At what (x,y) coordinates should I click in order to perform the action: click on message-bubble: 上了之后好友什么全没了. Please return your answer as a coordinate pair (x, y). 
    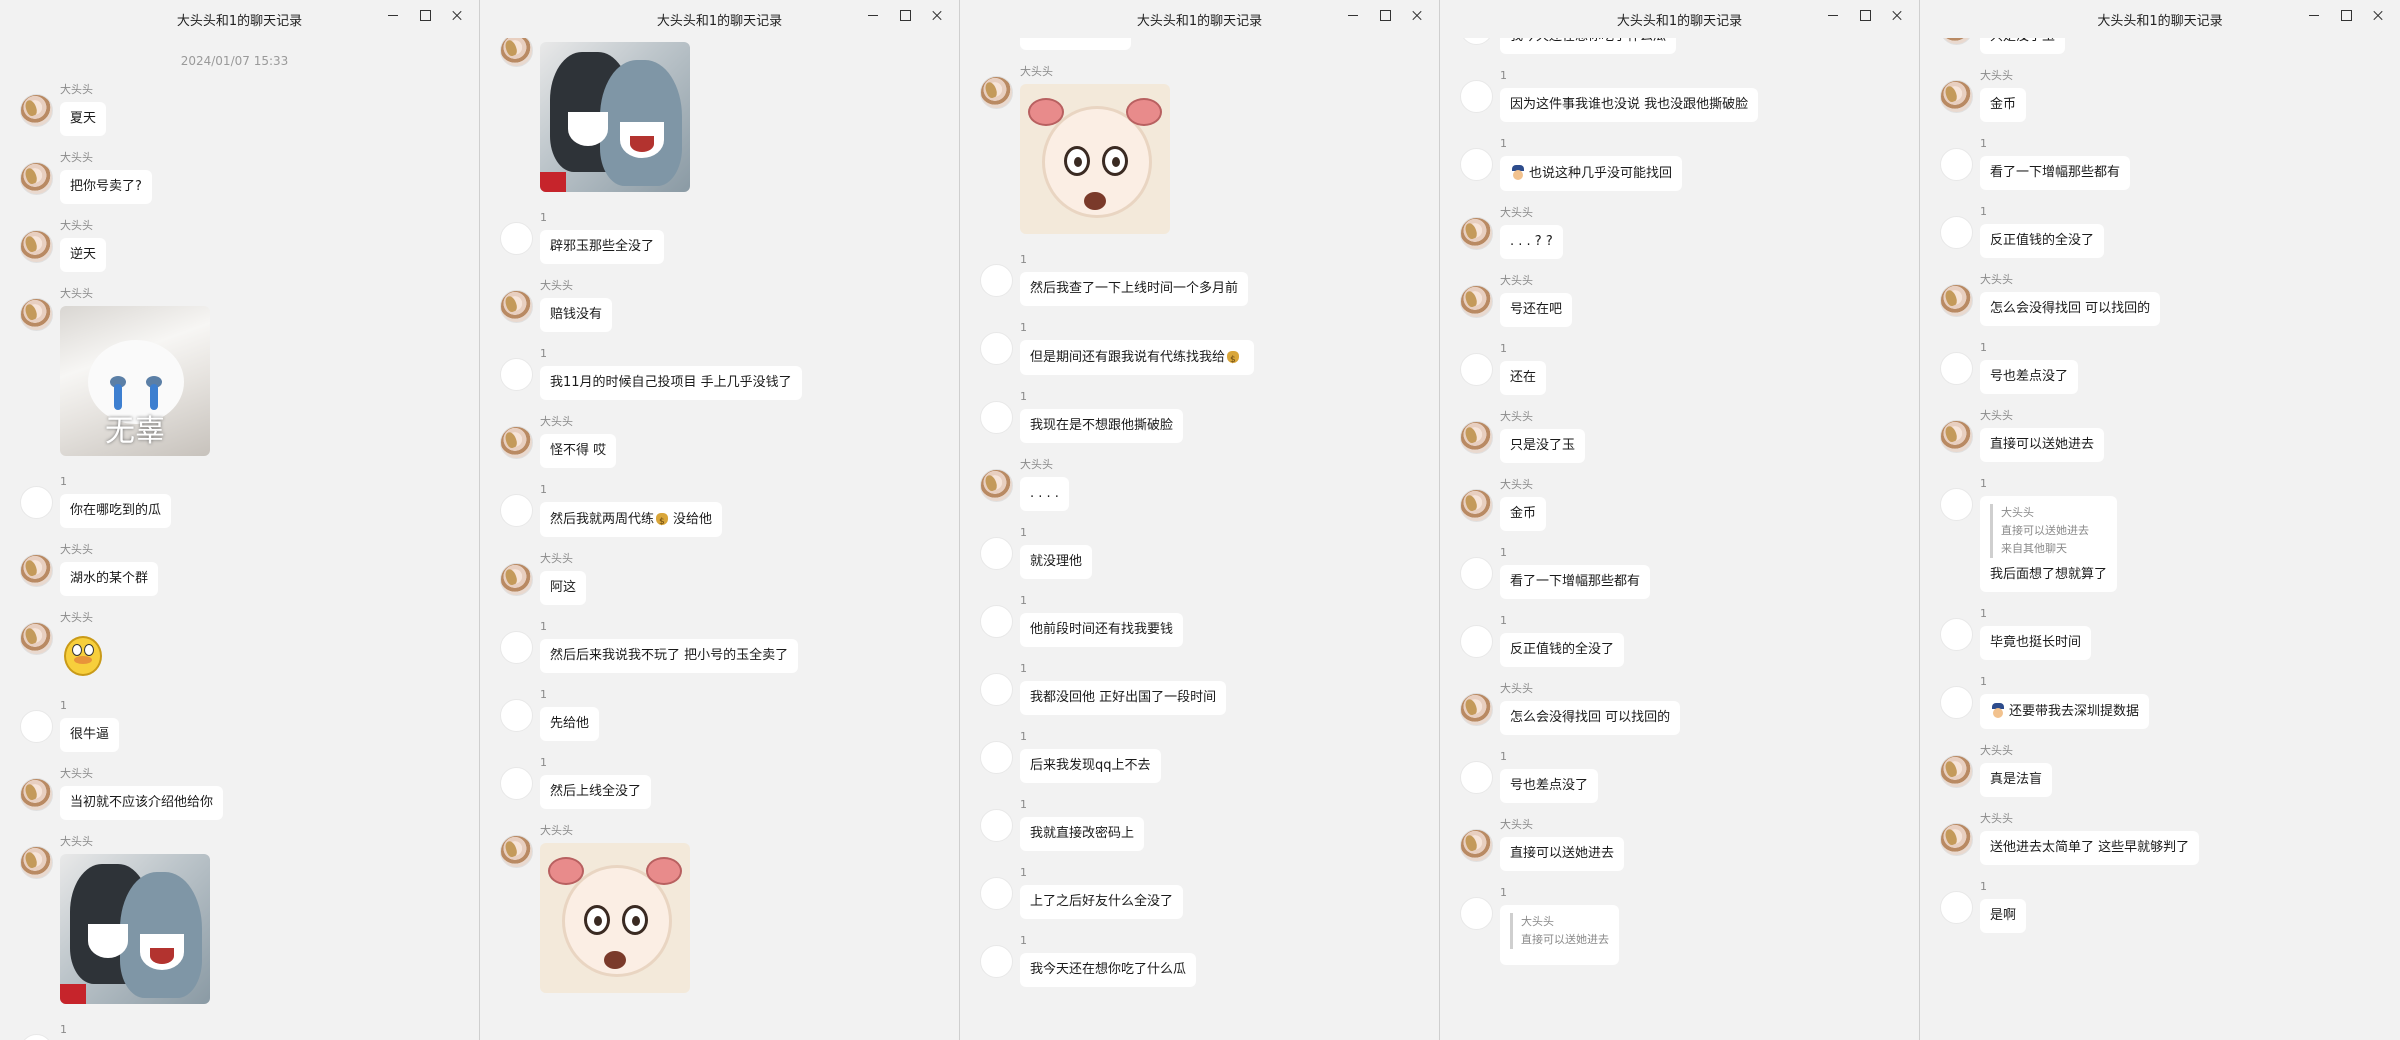
    Looking at the image, I should click on (1102, 902).